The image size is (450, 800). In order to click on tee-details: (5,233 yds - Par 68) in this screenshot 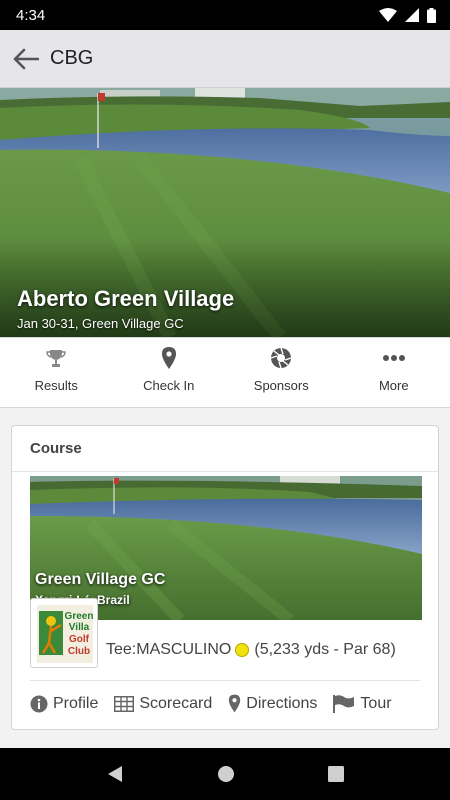, I will do `click(325, 649)`.